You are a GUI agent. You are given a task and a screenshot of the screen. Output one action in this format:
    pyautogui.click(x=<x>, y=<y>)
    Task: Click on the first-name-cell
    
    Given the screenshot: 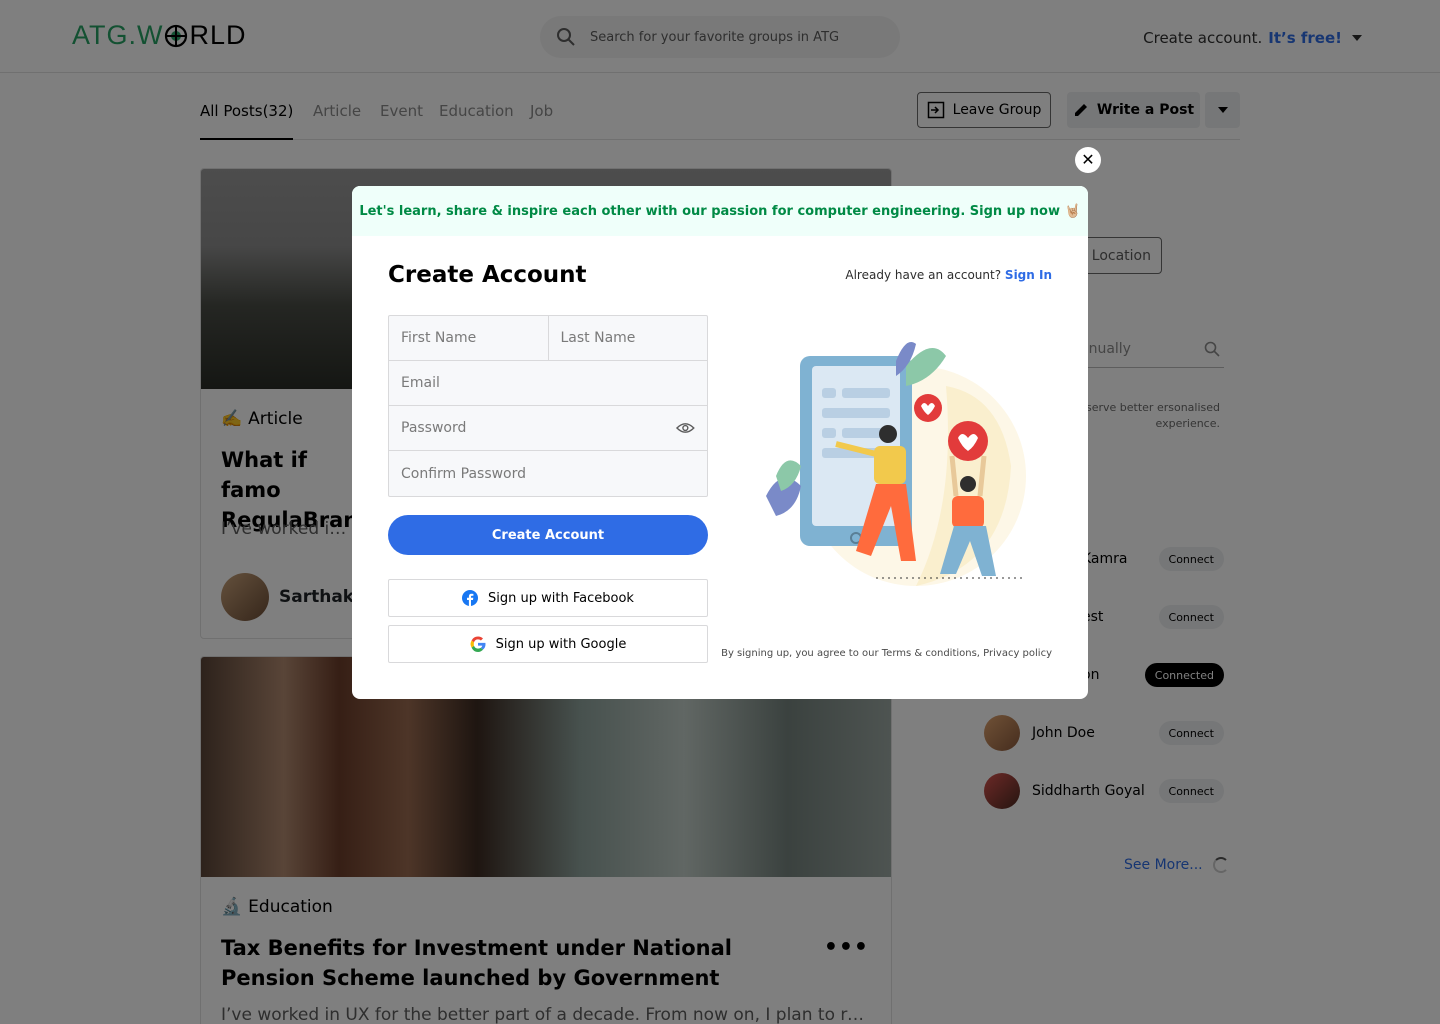 What is the action you would take?
    pyautogui.click(x=468, y=338)
    